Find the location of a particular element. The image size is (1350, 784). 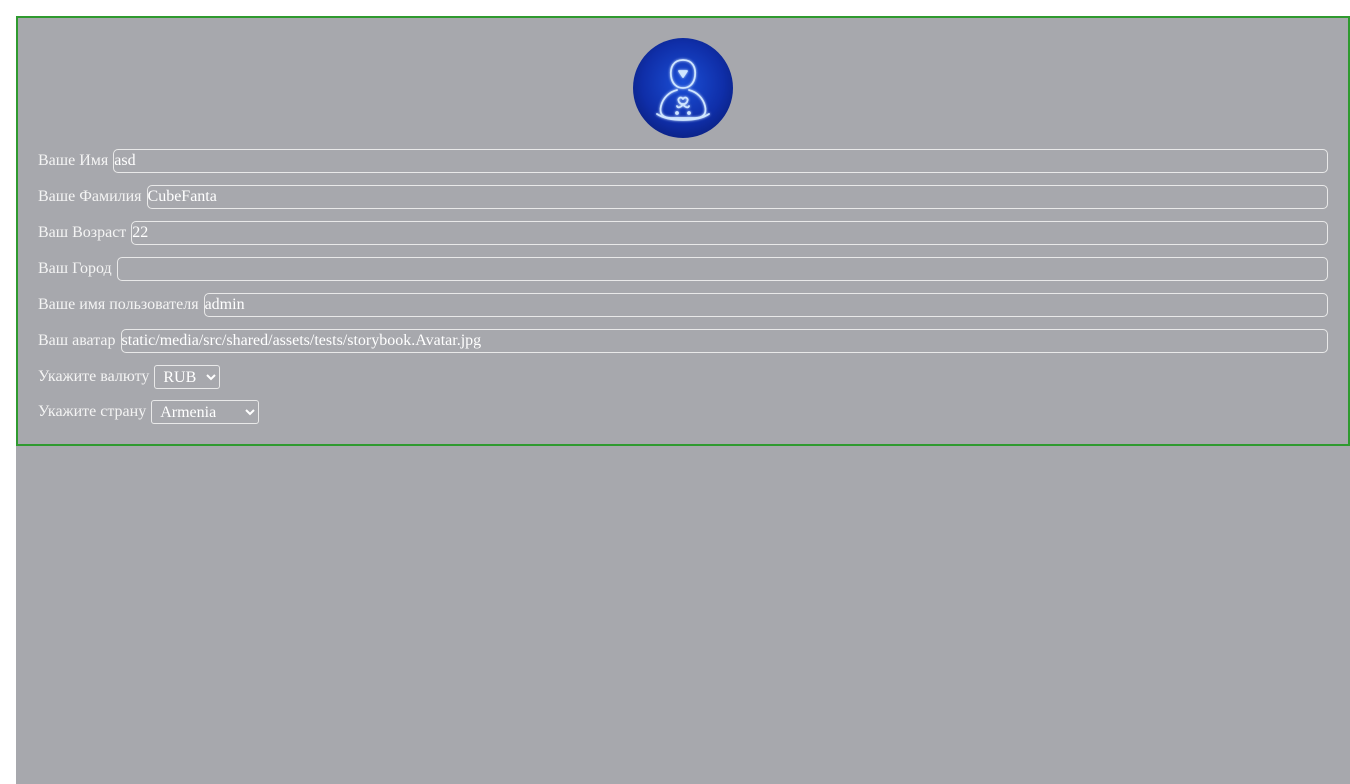

avatar-url-input is located at coordinates (724, 341).